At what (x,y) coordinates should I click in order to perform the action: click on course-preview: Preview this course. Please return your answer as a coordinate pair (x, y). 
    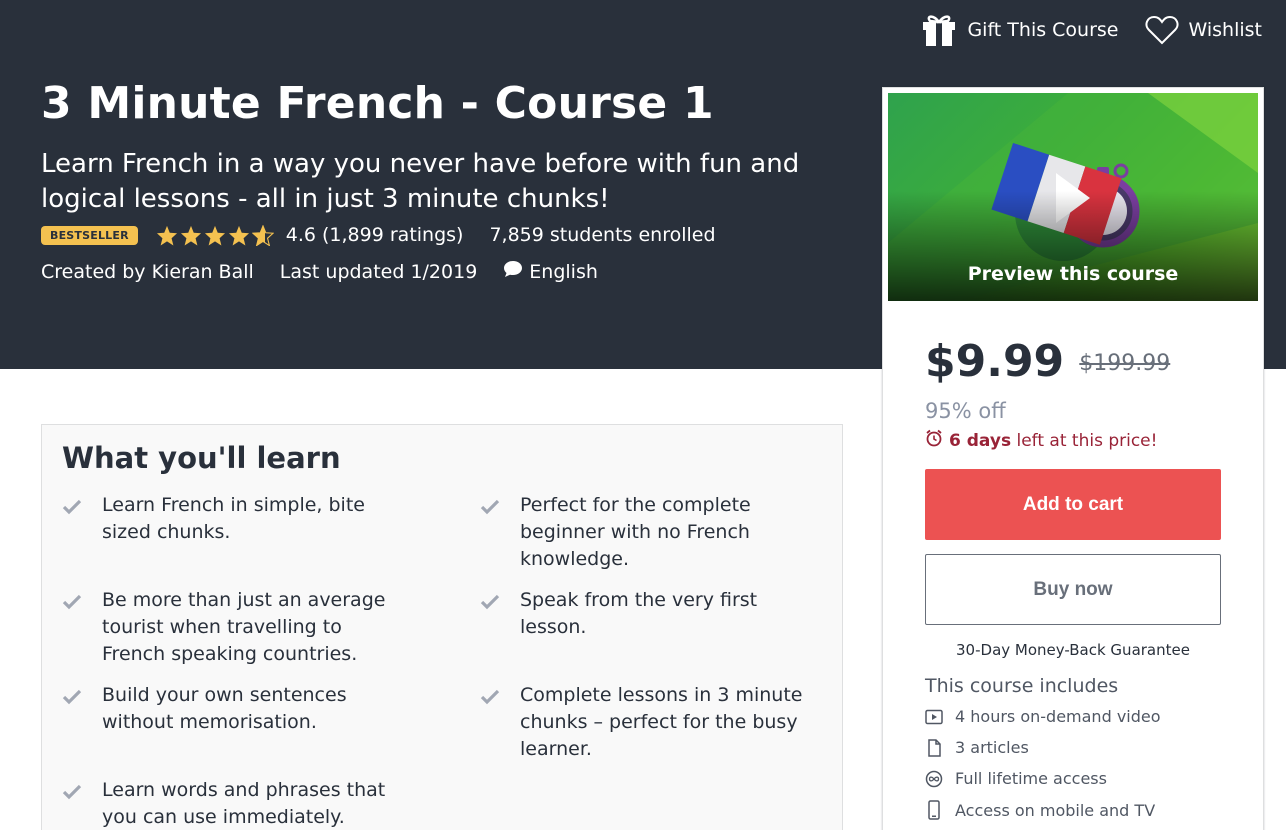
    Looking at the image, I should click on (1073, 197).